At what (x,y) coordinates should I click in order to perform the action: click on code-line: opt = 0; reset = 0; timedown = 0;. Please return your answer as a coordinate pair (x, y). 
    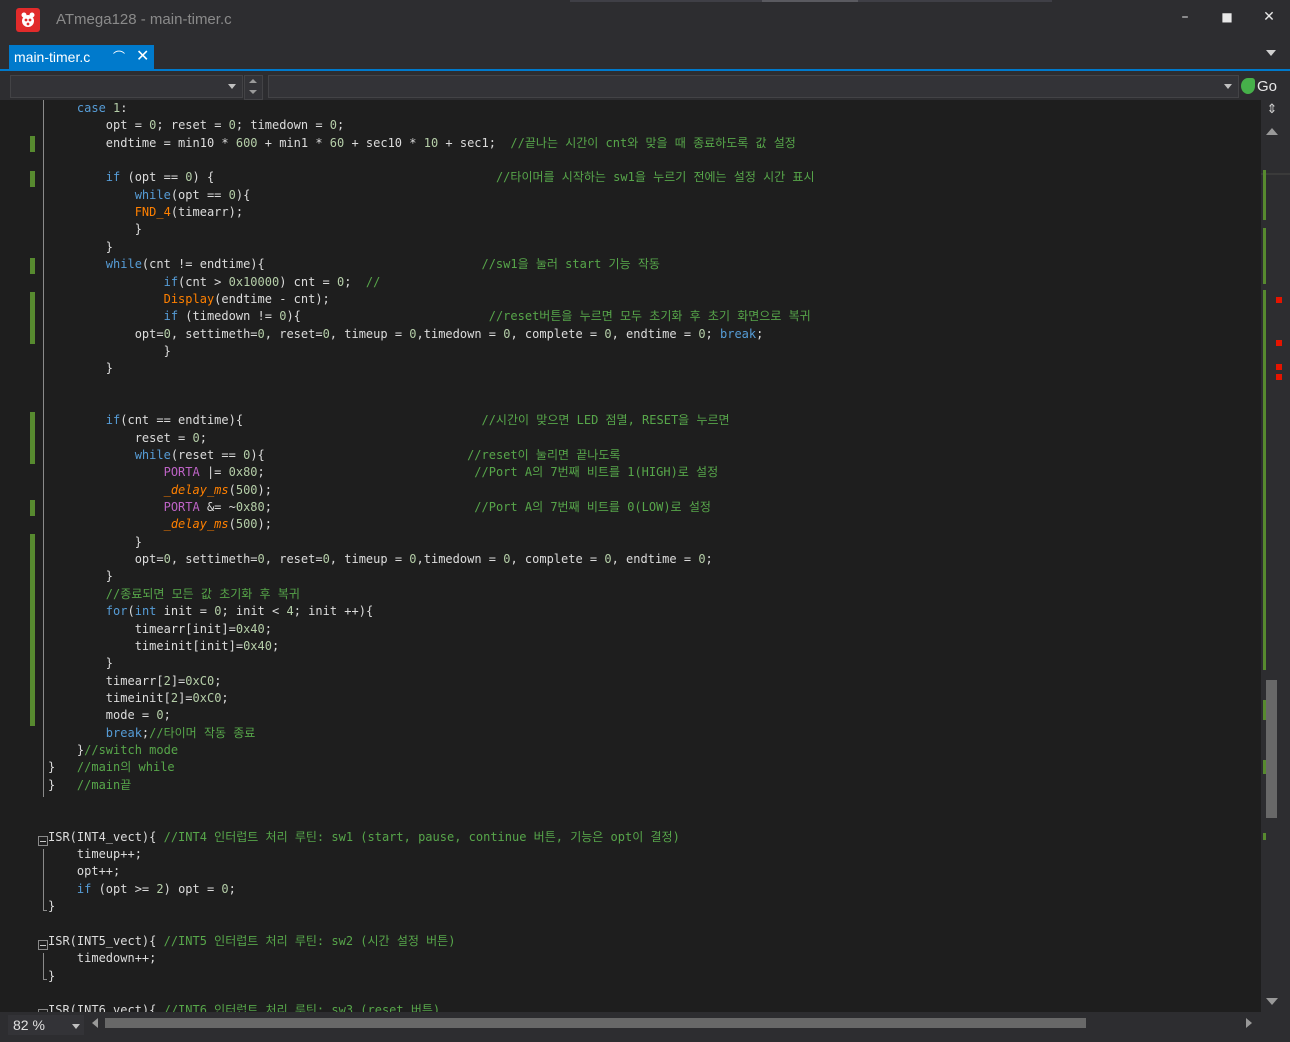
    Looking at the image, I should click on (196, 125).